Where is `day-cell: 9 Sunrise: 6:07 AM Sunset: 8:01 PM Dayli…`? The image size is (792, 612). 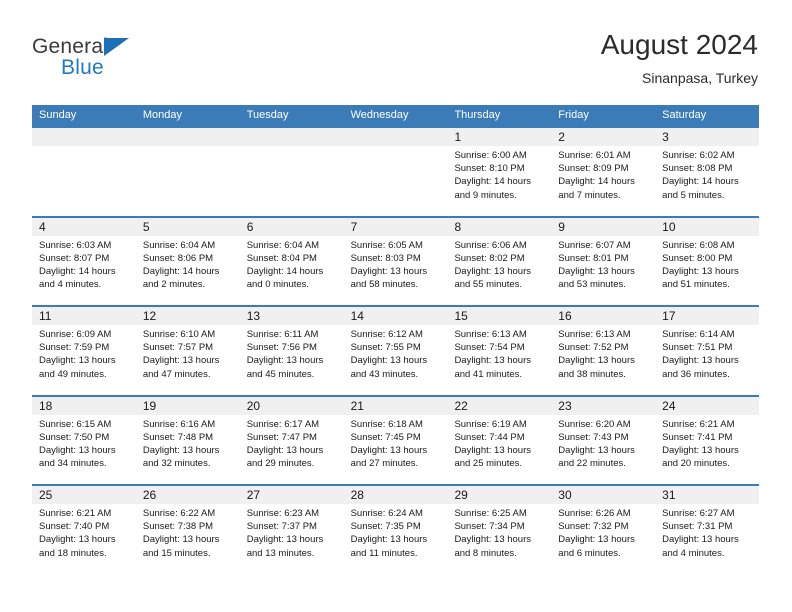 day-cell: 9 Sunrise: 6:07 AM Sunset: 8:01 PM Dayli… is located at coordinates (603, 261).